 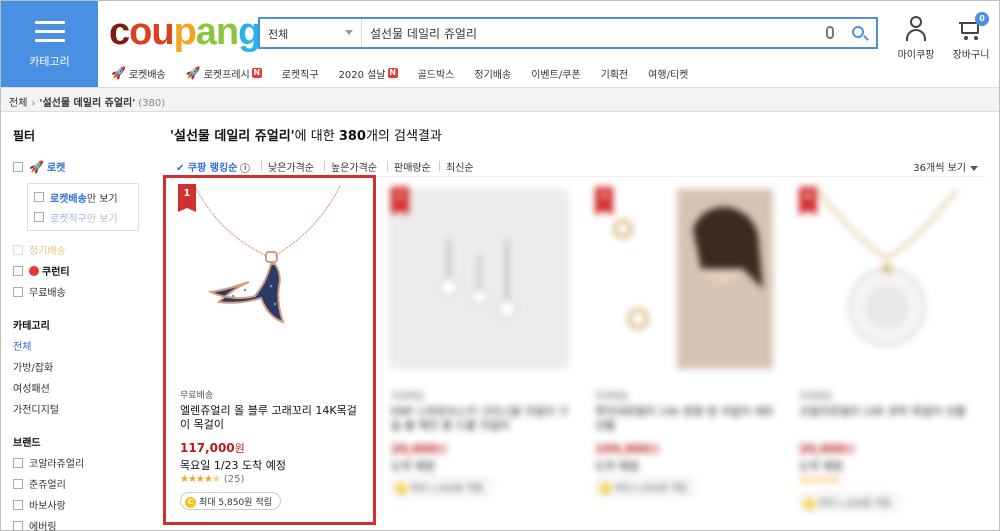 I want to click on cart-count-badge: 0, so click(x=982, y=19).